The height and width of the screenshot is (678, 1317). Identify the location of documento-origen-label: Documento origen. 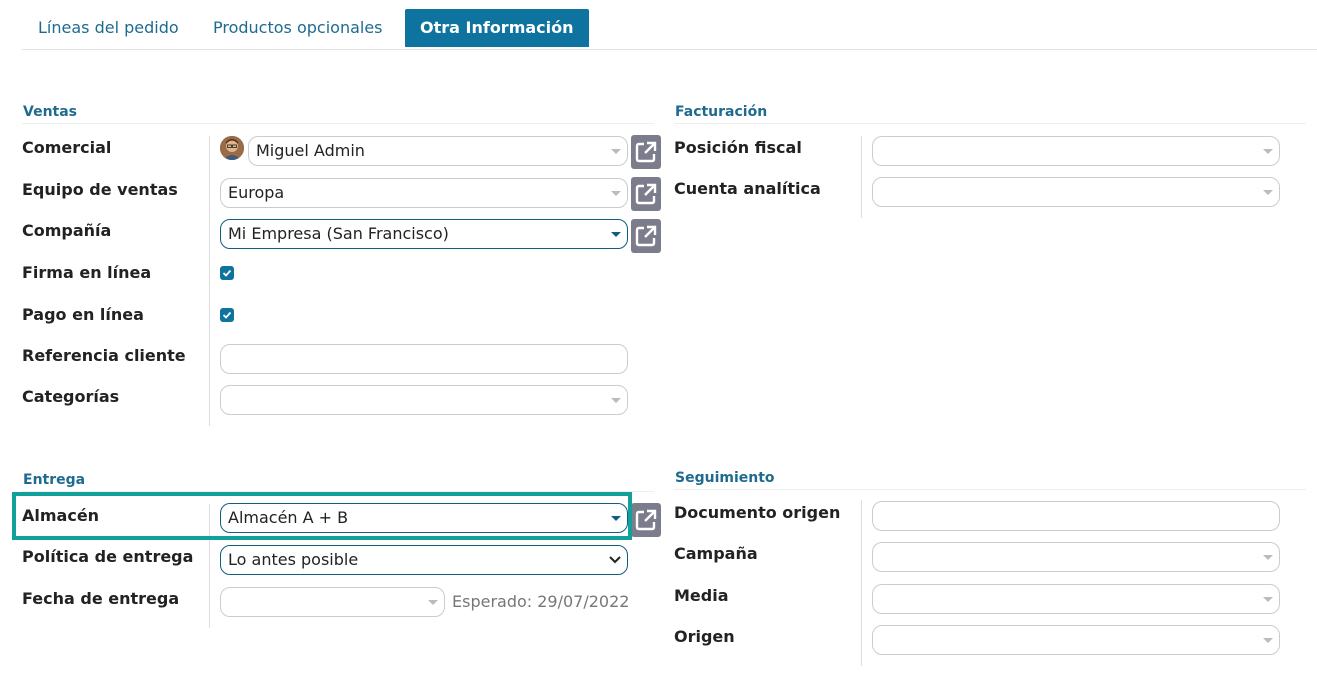
(757, 512).